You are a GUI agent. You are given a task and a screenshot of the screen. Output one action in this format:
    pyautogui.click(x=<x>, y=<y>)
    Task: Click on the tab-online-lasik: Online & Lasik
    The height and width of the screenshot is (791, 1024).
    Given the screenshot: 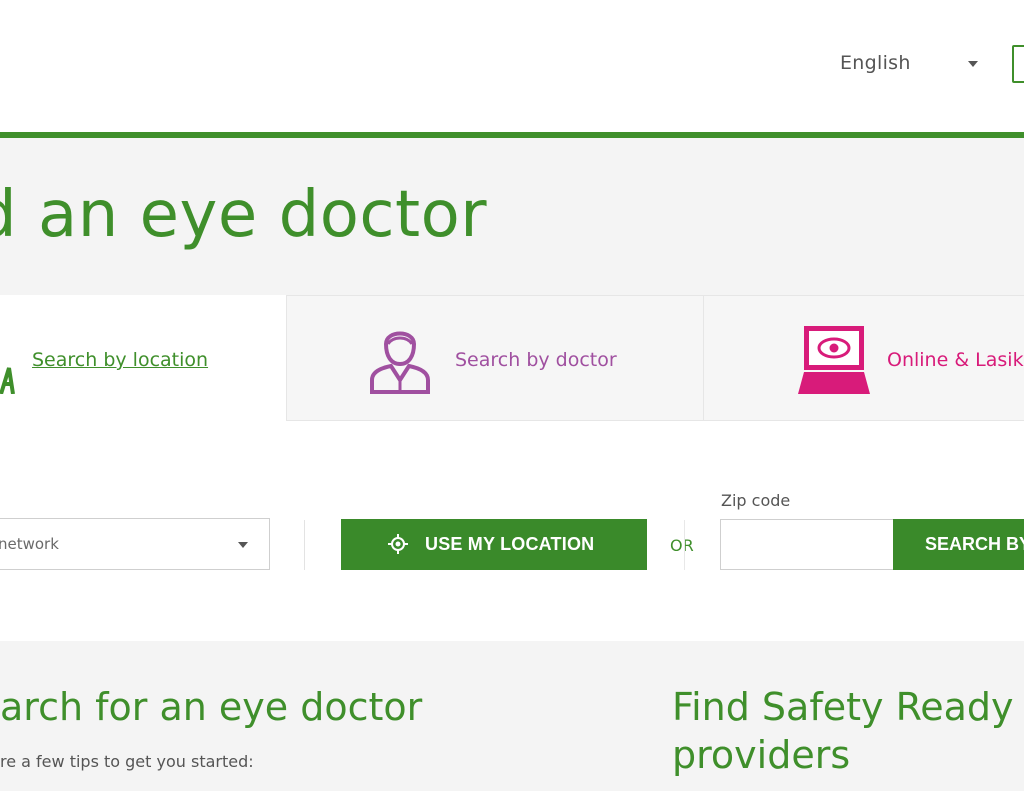 What is the action you would take?
    pyautogui.click(x=863, y=358)
    